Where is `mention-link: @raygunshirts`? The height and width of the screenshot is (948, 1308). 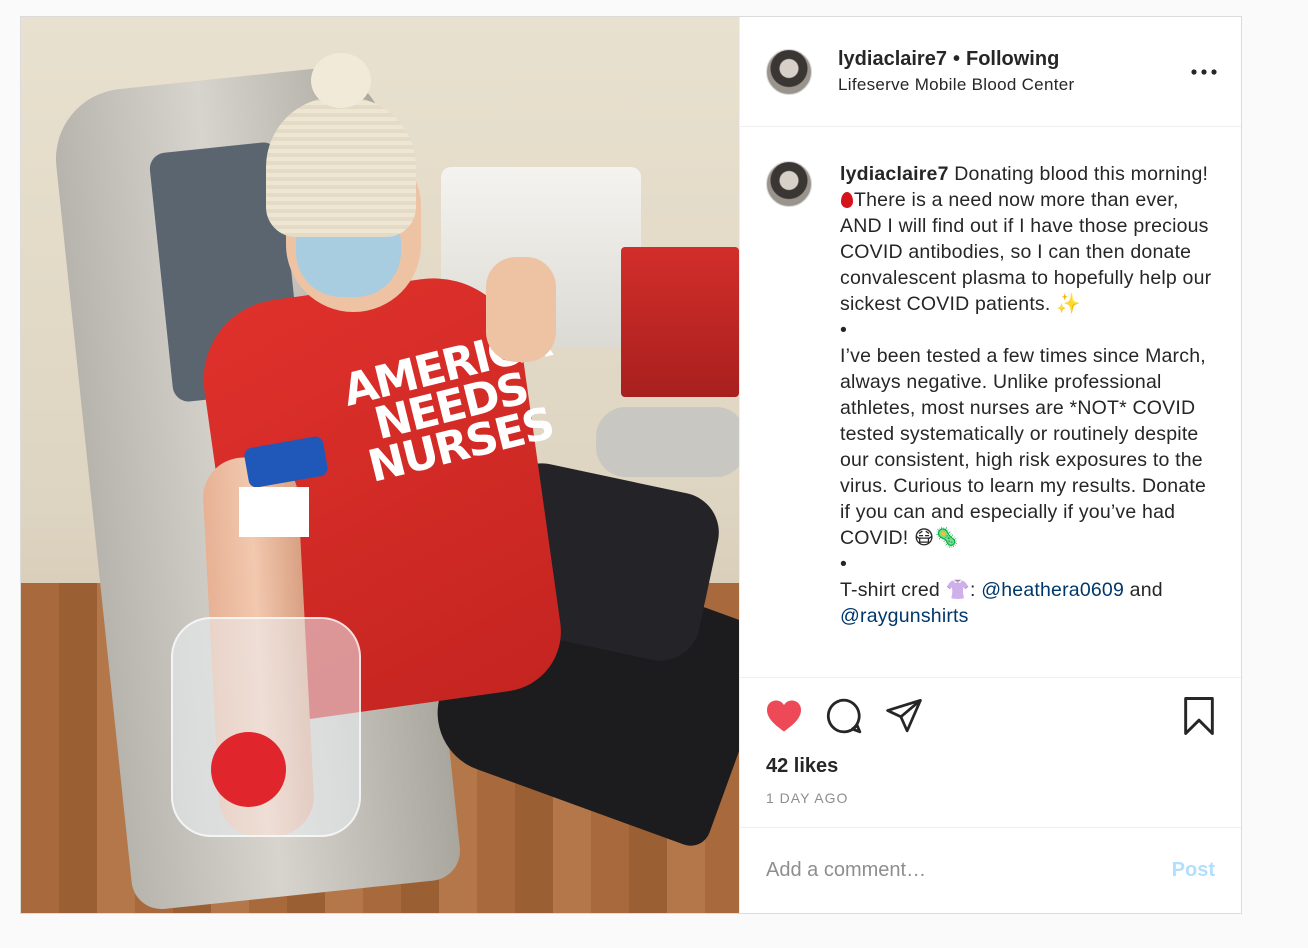
mention-link: @raygunshirts is located at coordinates (904, 616).